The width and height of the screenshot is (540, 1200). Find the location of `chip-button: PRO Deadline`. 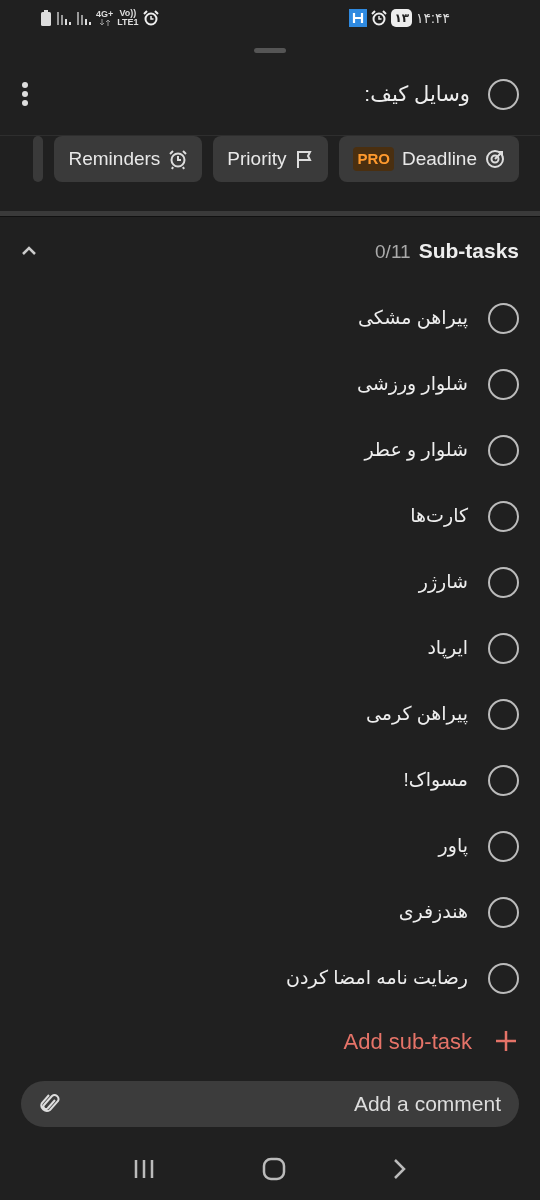

chip-button: PRO Deadline is located at coordinates (429, 159).